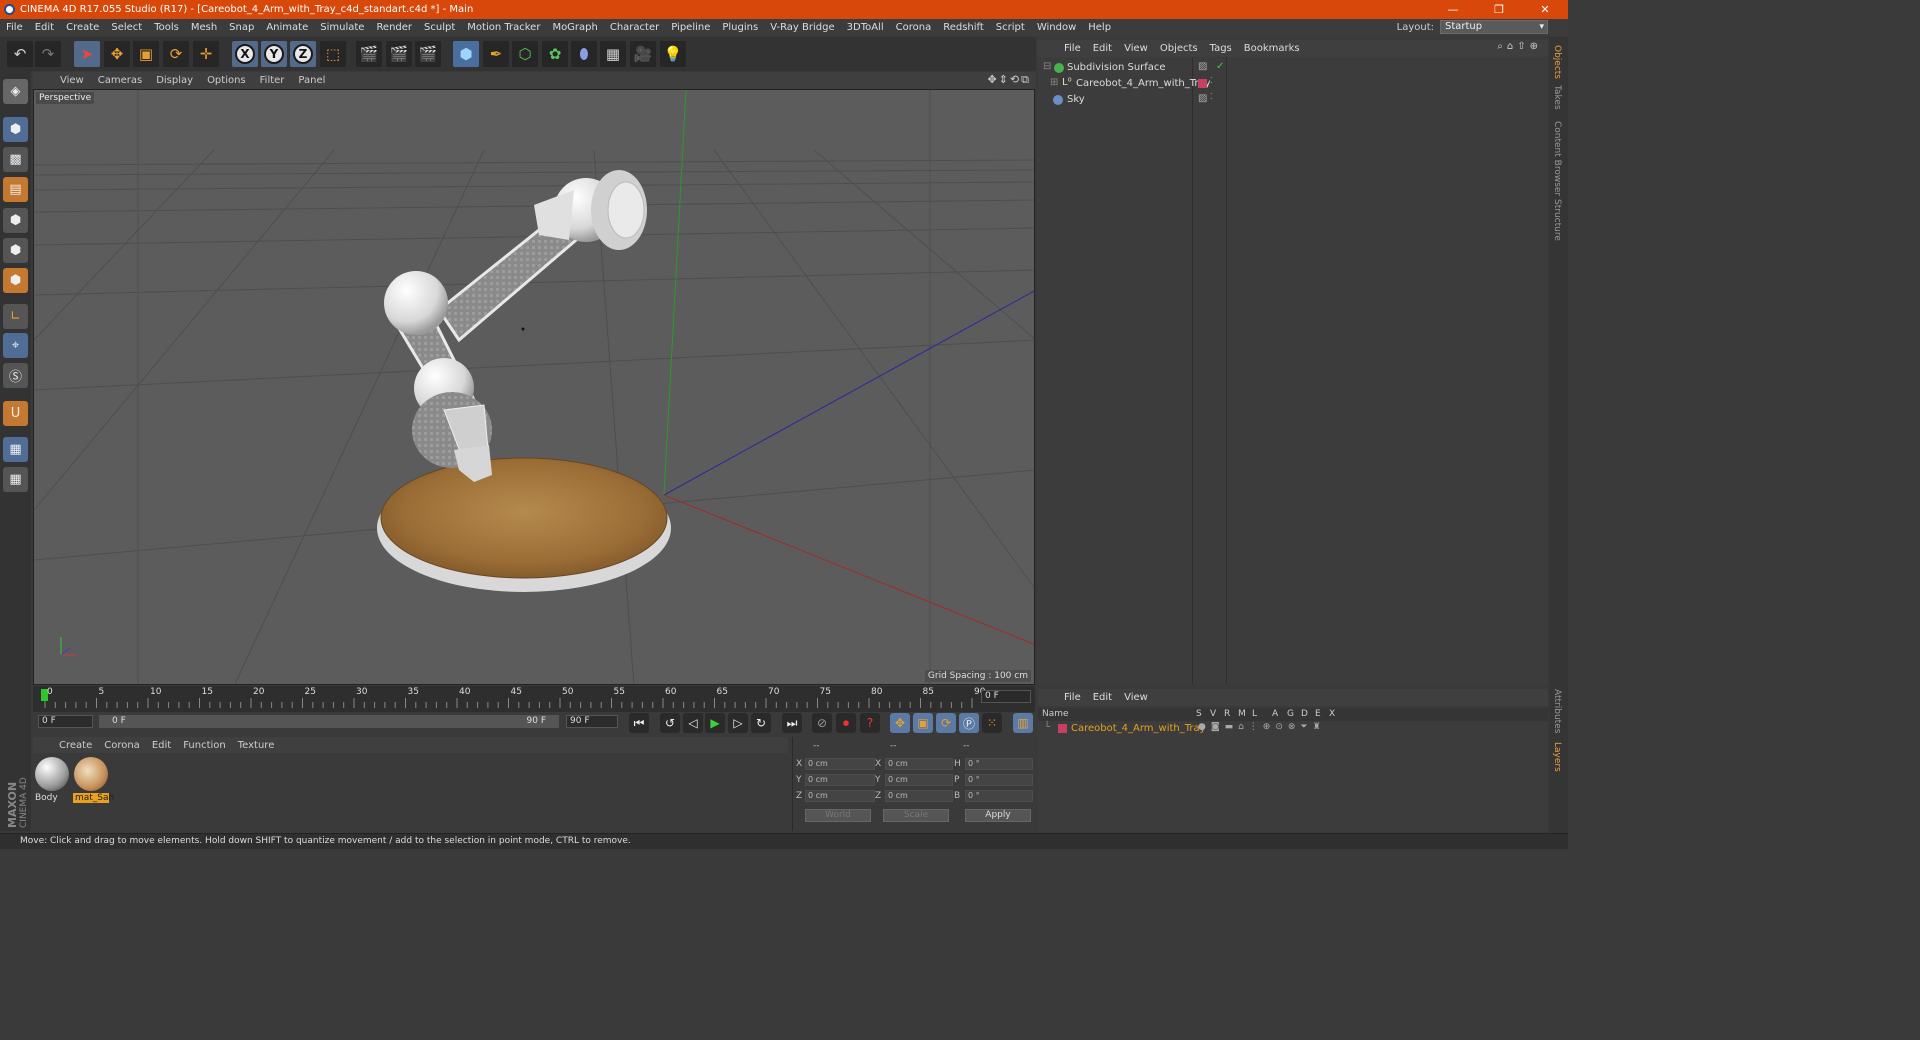 The width and height of the screenshot is (1920, 1040). Describe the element at coordinates (525, 54) in the screenshot. I see `subdivision-surface-button: ⬡` at that location.